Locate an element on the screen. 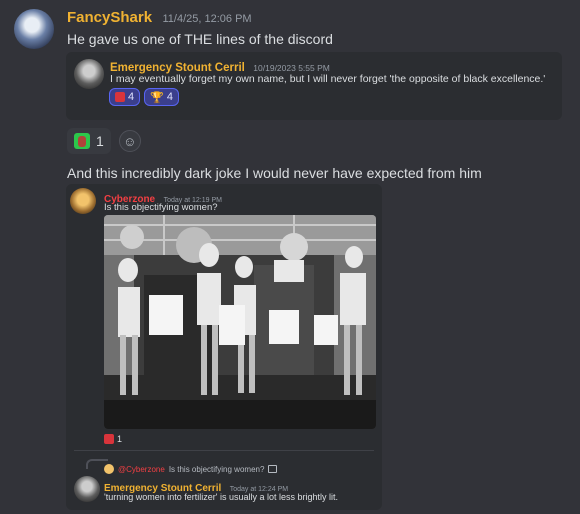 Image resolution: width=580 pixels, height=514 pixels. reaction-trophy: 🏆 4 is located at coordinates (161, 97).